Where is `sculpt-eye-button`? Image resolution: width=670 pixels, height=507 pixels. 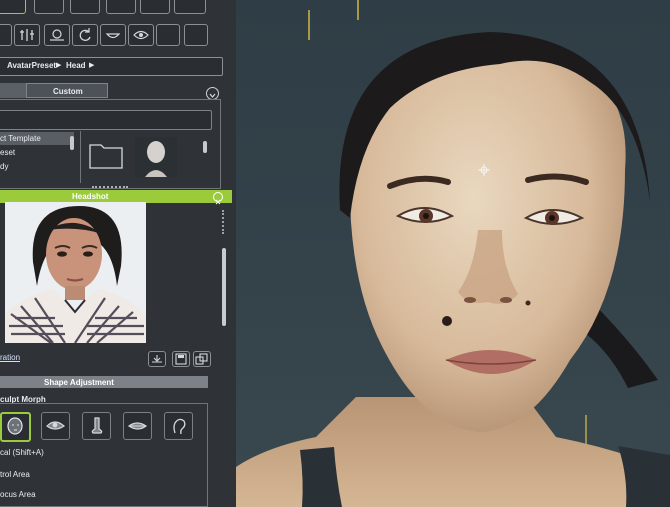 sculpt-eye-button is located at coordinates (55, 426).